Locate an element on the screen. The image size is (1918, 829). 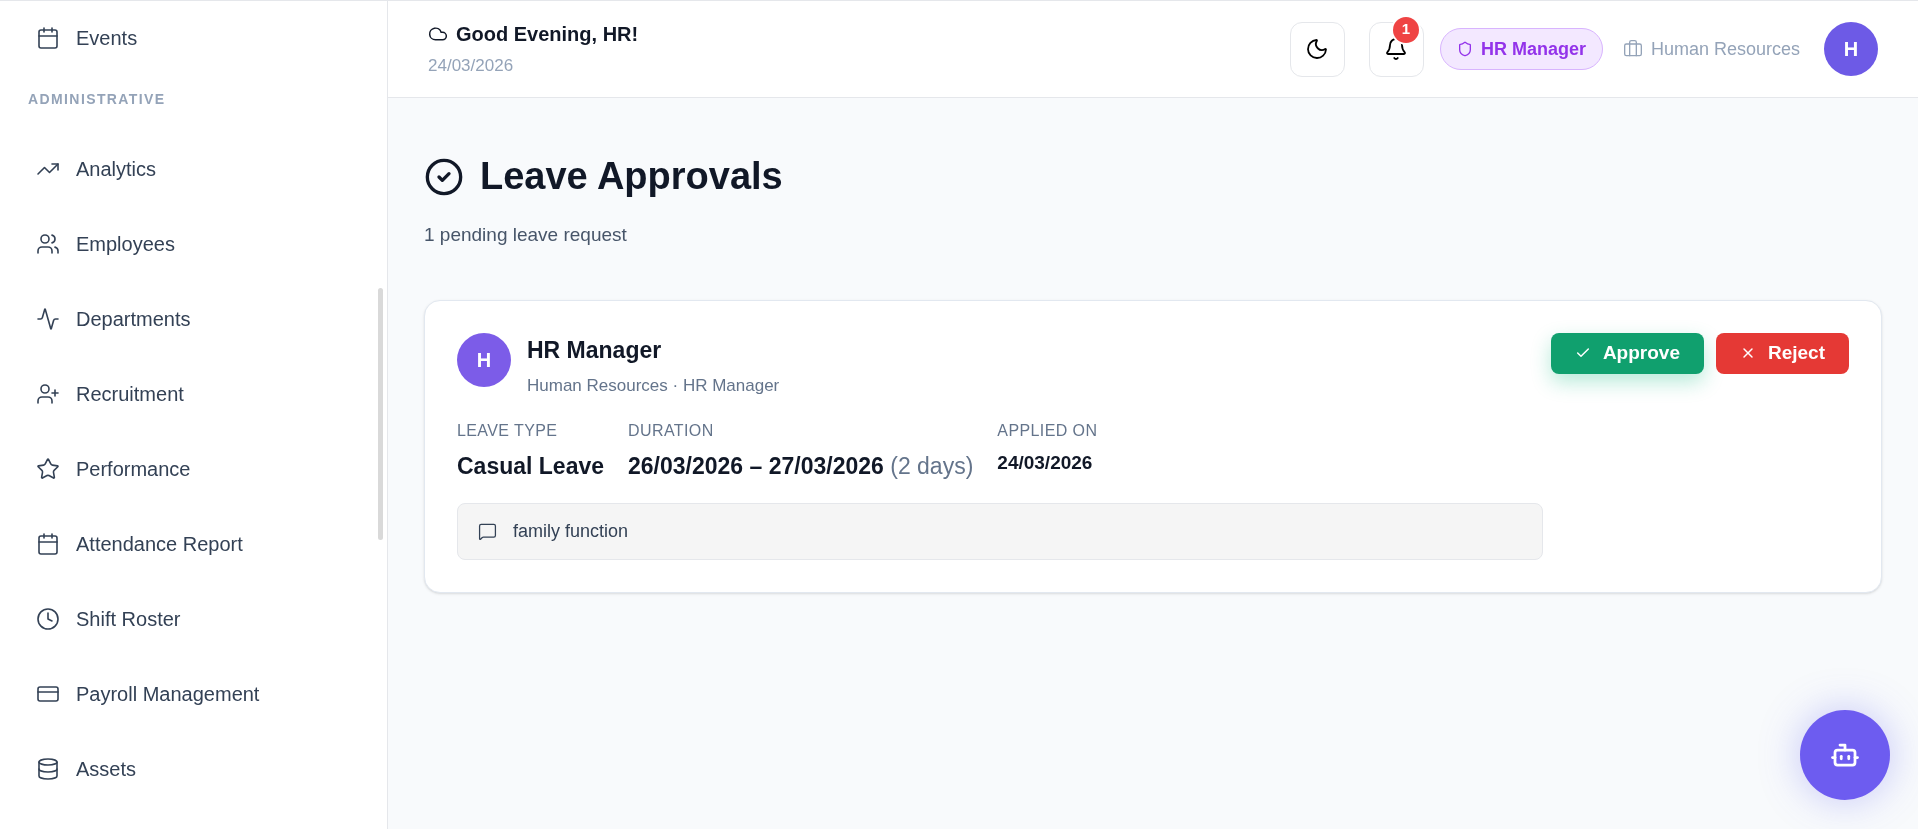
check-circle-icon is located at coordinates (444, 176).